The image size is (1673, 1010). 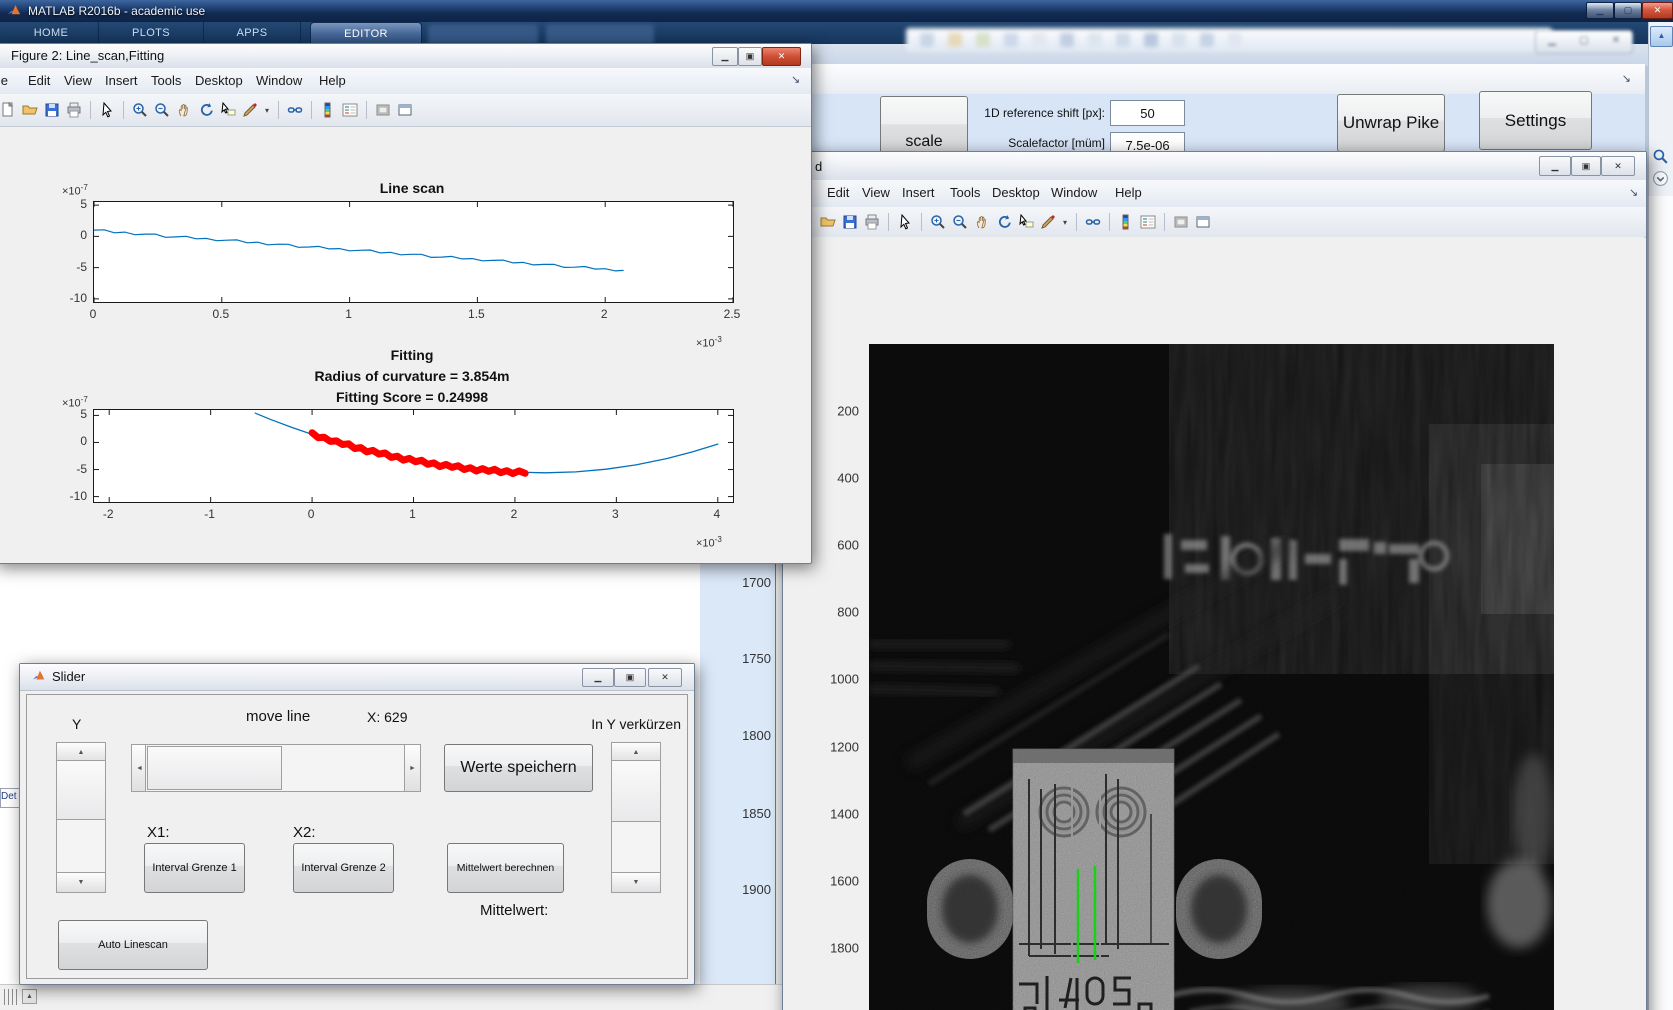 What do you see at coordinates (279, 80) in the screenshot?
I see `f2-menu-window: Window` at bounding box center [279, 80].